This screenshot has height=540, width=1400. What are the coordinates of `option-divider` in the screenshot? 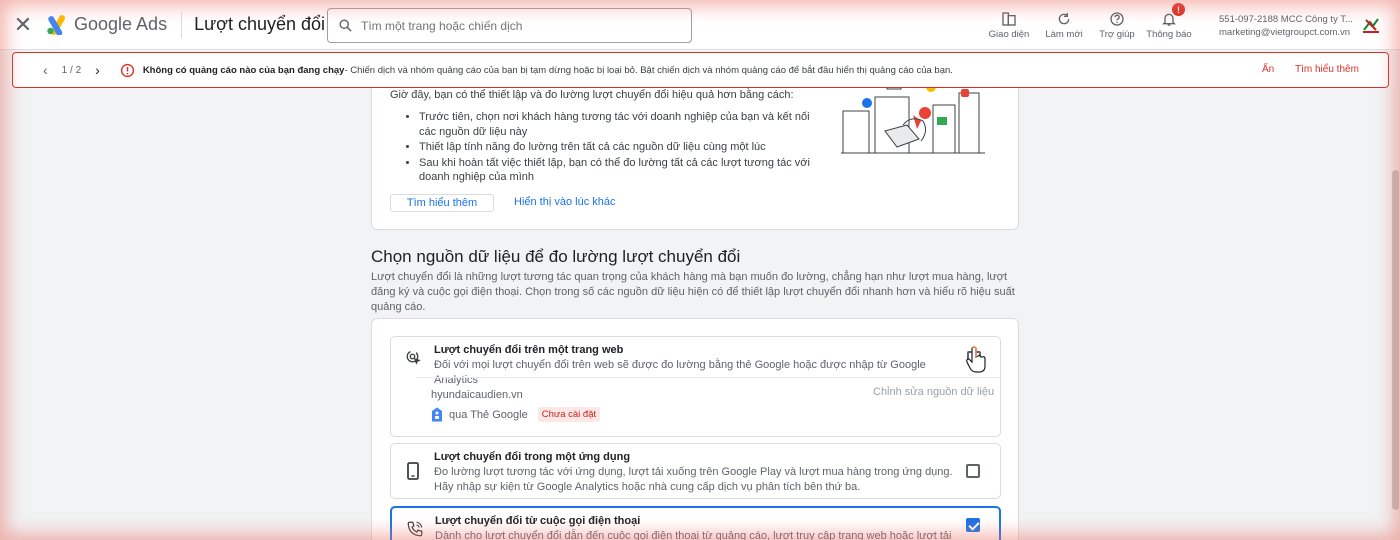 It's located at (709, 377).